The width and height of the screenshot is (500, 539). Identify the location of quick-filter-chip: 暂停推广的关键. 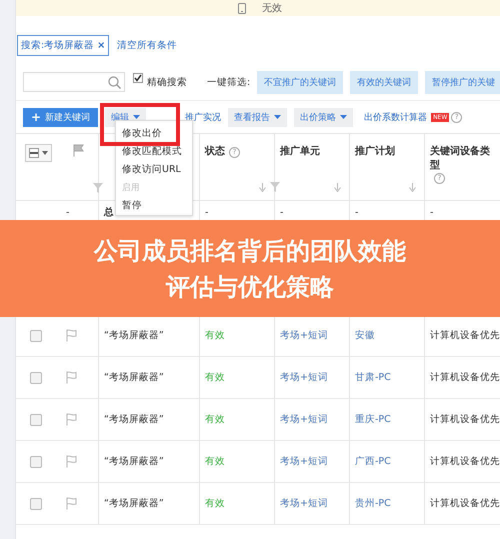
(462, 82).